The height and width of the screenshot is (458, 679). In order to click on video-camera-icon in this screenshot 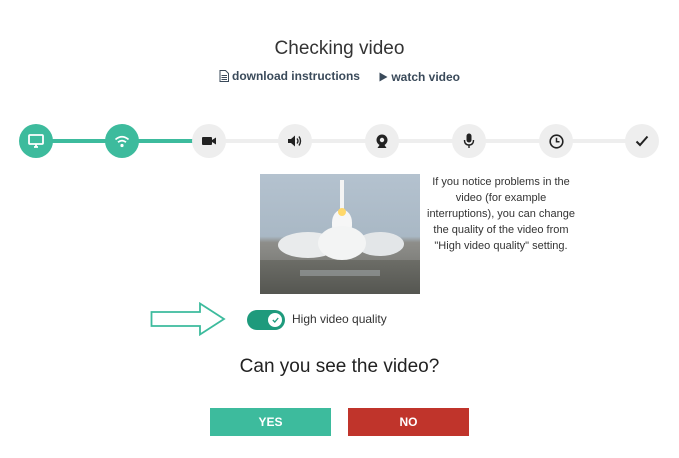, I will do `click(209, 141)`.